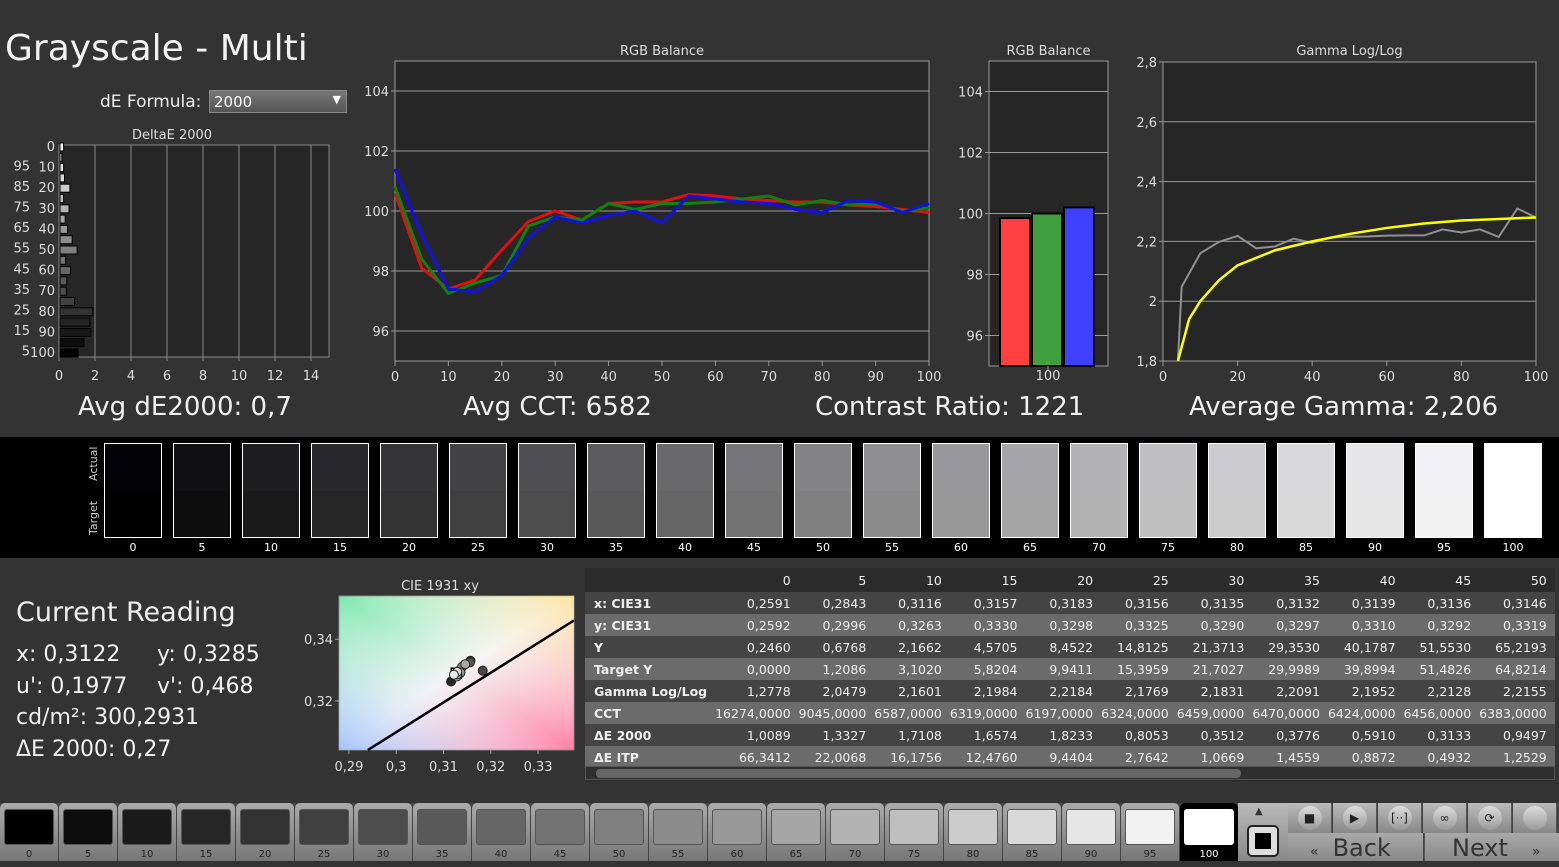 This screenshot has height=867, width=1559. Describe the element at coordinates (623, 603) in the screenshot. I see `row-label: x: CIE31` at that location.